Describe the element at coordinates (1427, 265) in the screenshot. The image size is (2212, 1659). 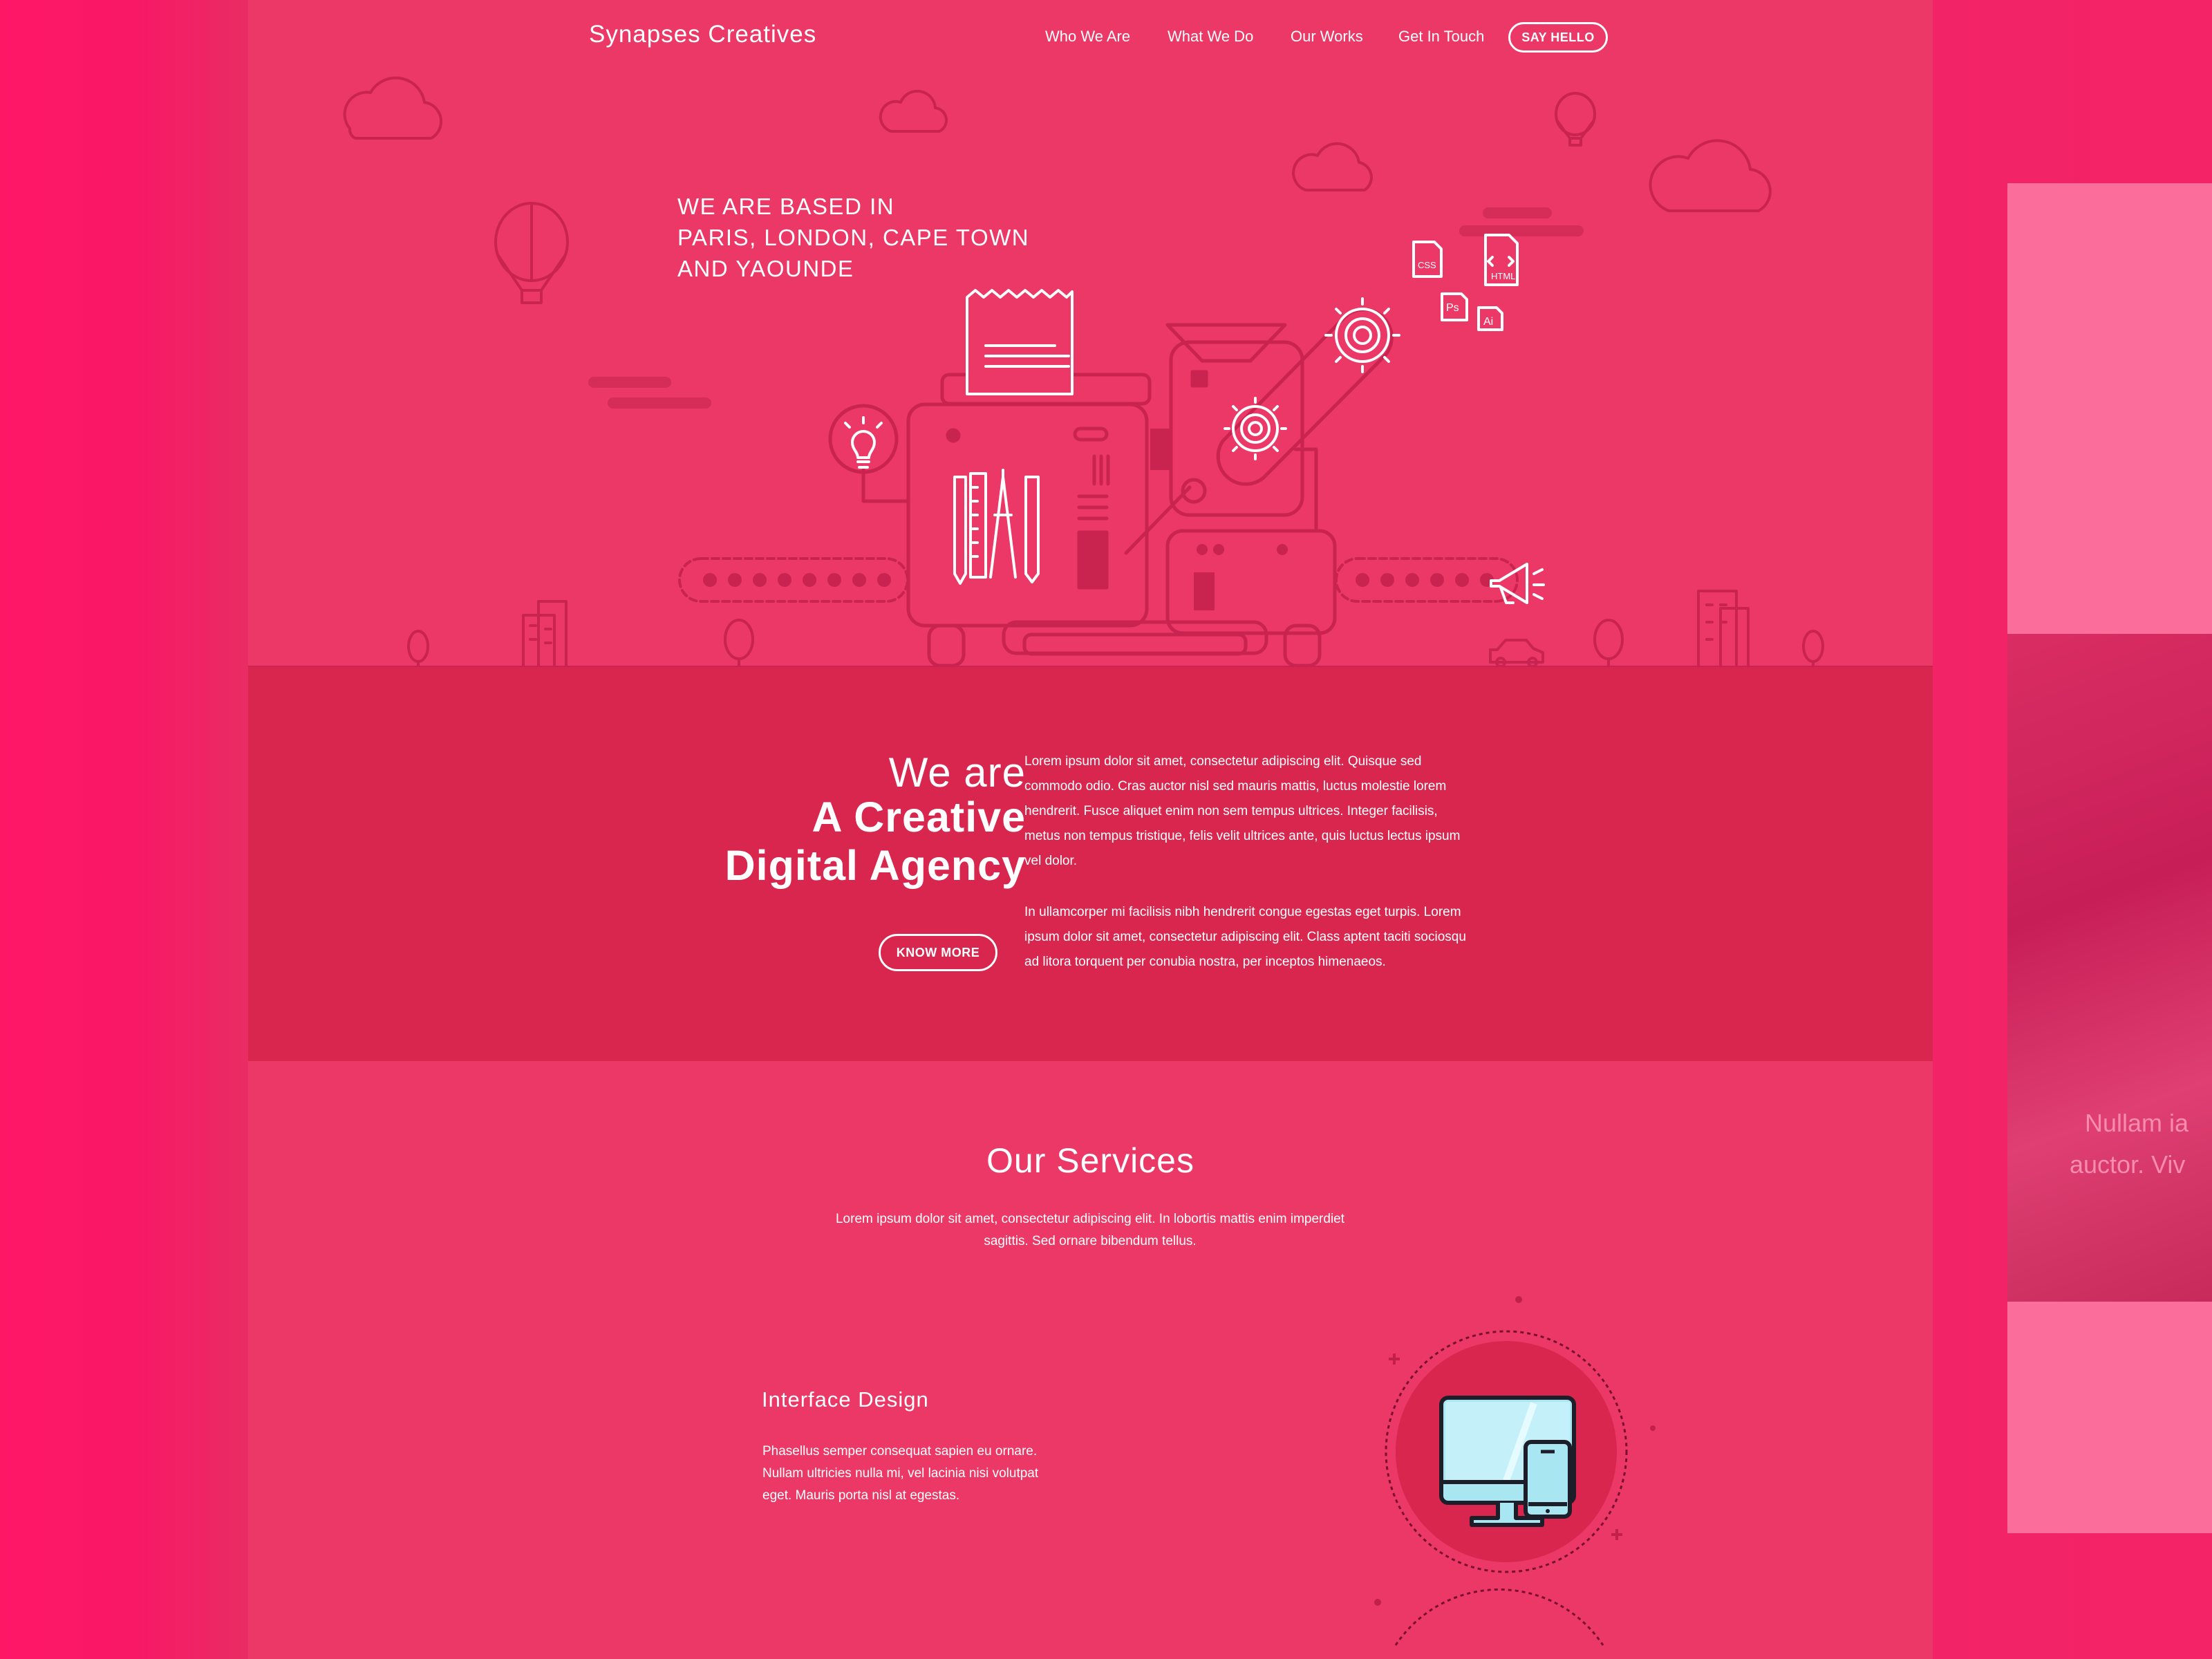
I see `css-label: CSS` at that location.